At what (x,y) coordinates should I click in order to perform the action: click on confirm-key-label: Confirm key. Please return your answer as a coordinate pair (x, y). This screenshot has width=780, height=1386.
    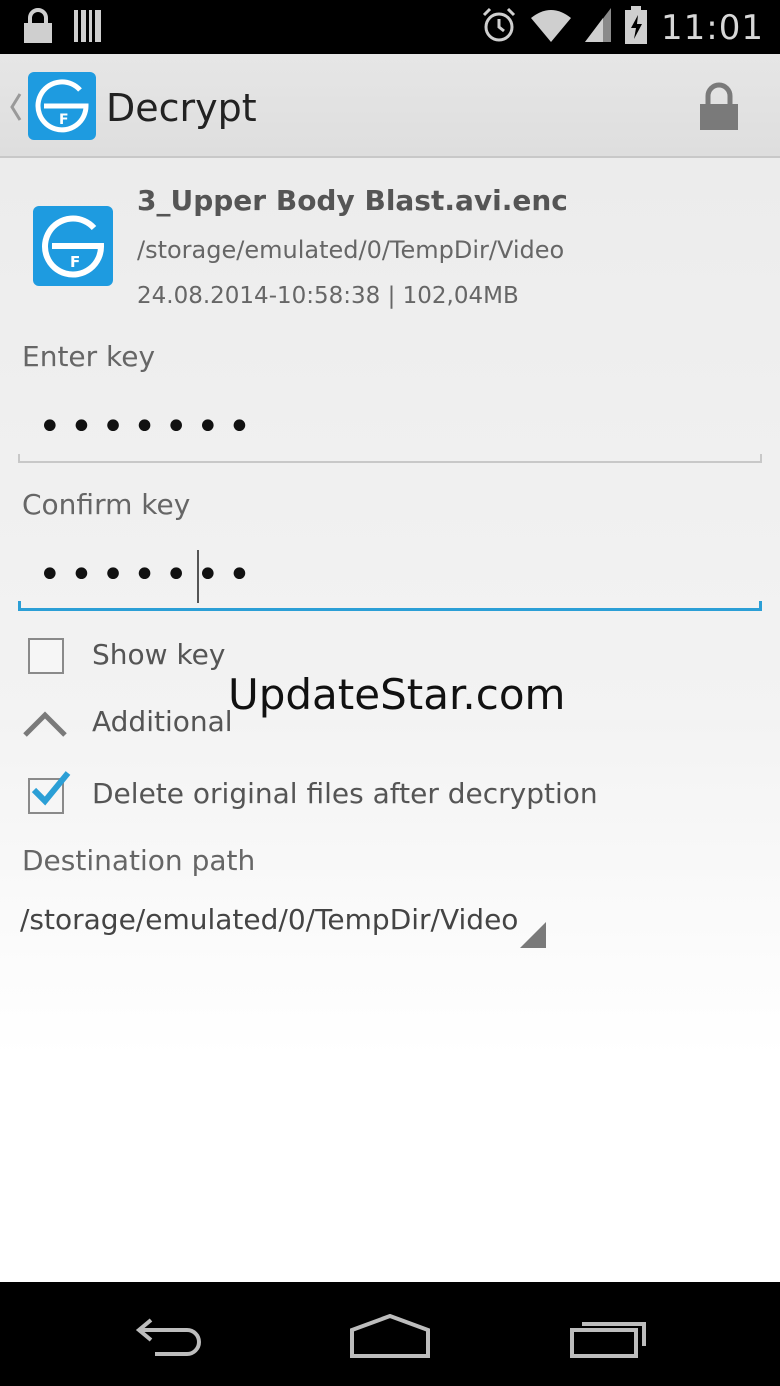
    Looking at the image, I should click on (106, 504).